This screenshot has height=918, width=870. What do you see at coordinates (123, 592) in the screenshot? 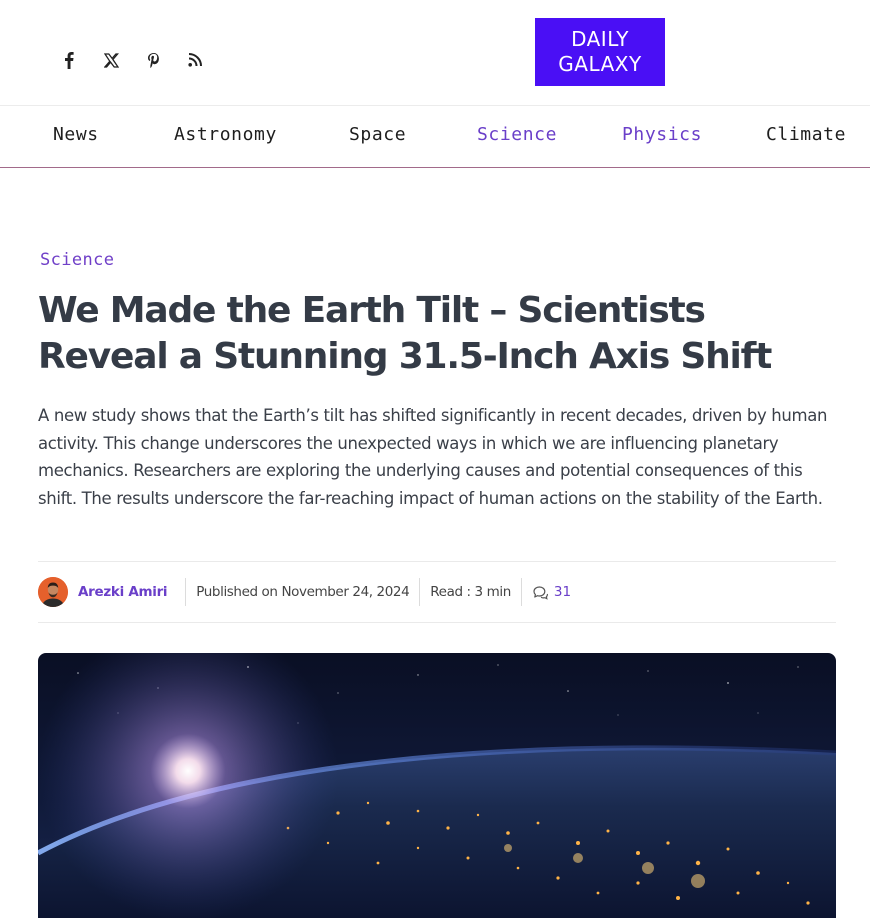
I see `author-name: Arezki Amiri` at bounding box center [123, 592].